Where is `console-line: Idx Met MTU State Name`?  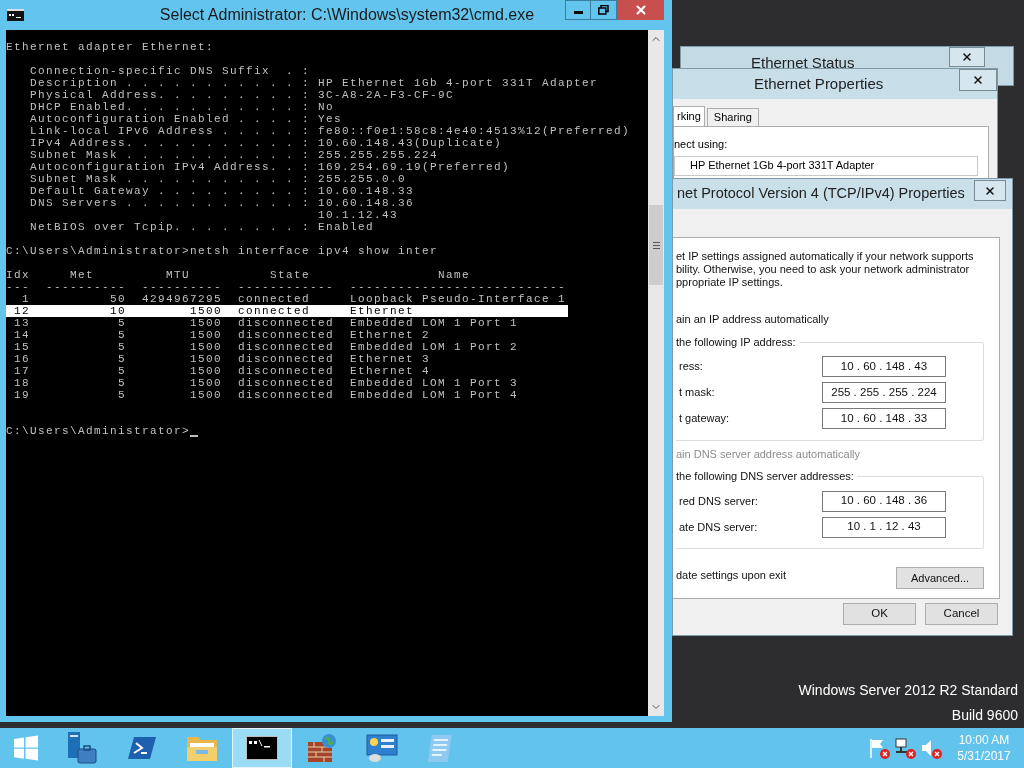 console-line: Idx Met MTU State Name is located at coordinates (238, 275).